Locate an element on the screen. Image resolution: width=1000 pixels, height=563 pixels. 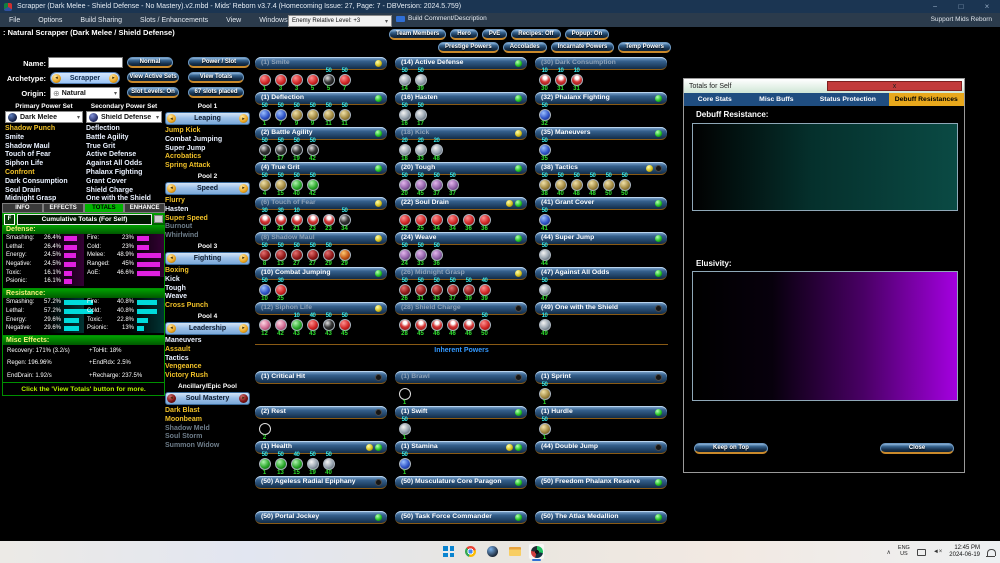
normal-button: Normal is located at coordinates (150, 62).